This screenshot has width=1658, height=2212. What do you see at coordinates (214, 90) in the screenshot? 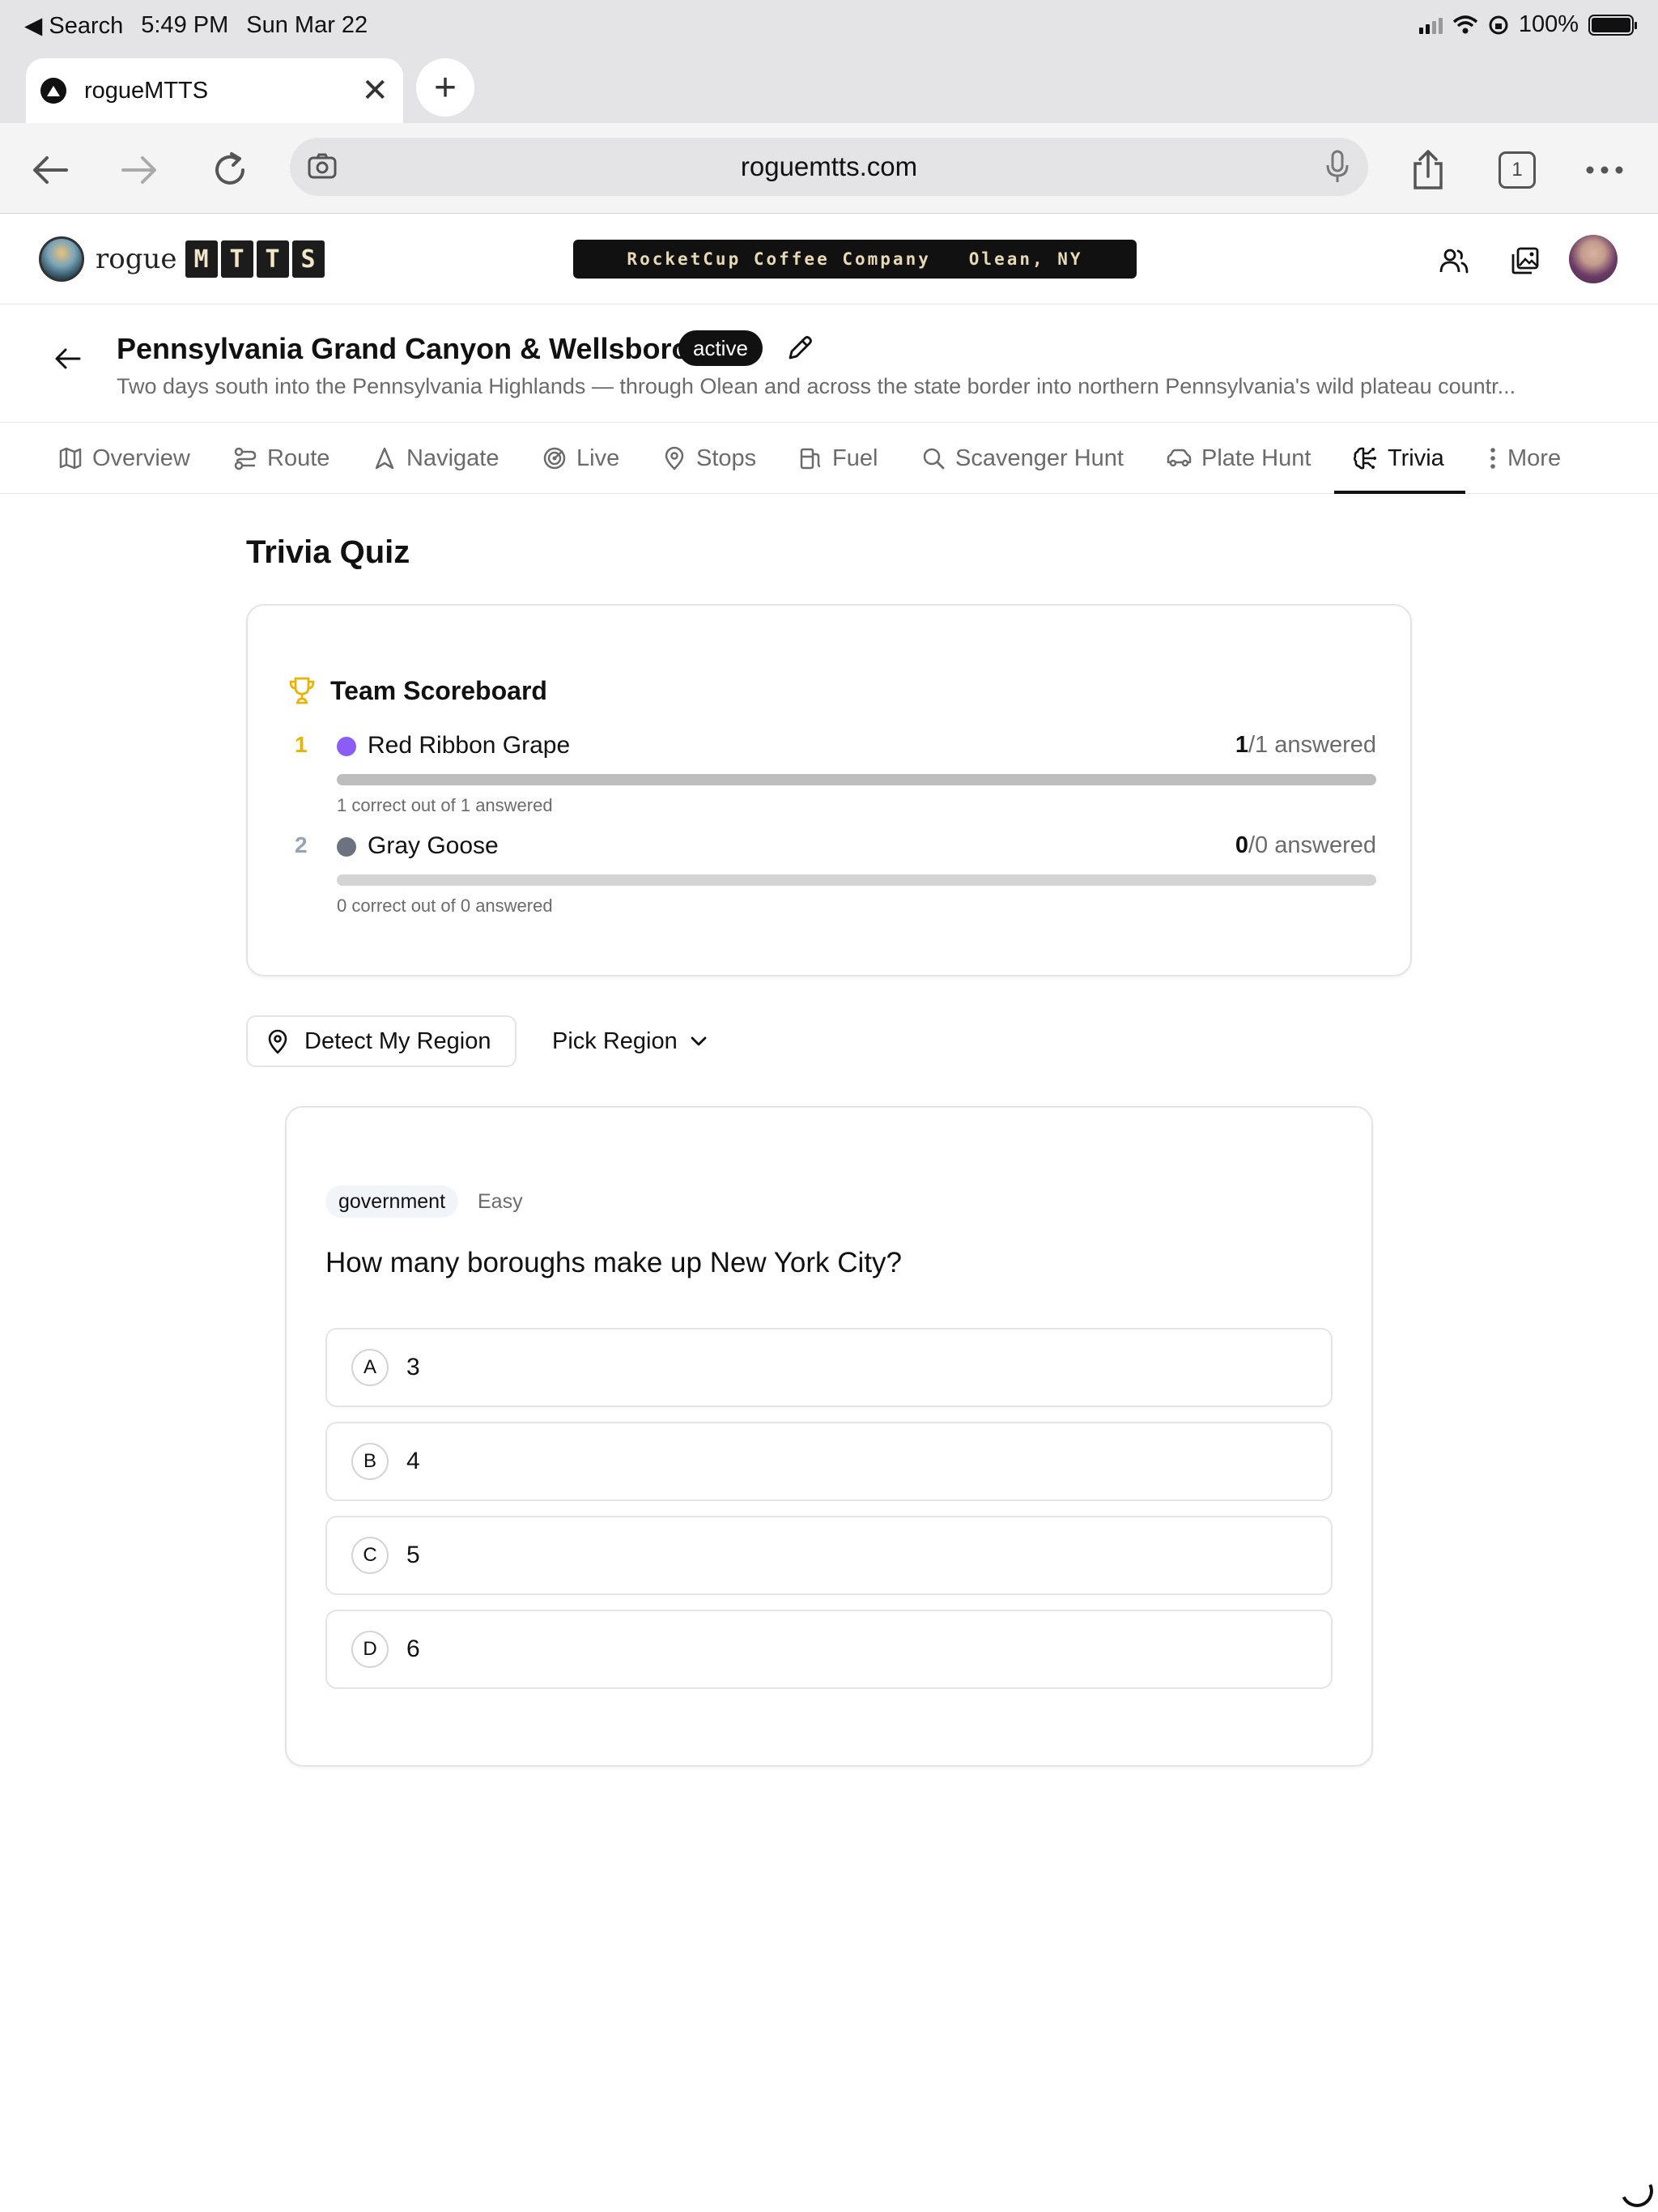
I see `browser-tab: rogueMTTS ✕` at bounding box center [214, 90].